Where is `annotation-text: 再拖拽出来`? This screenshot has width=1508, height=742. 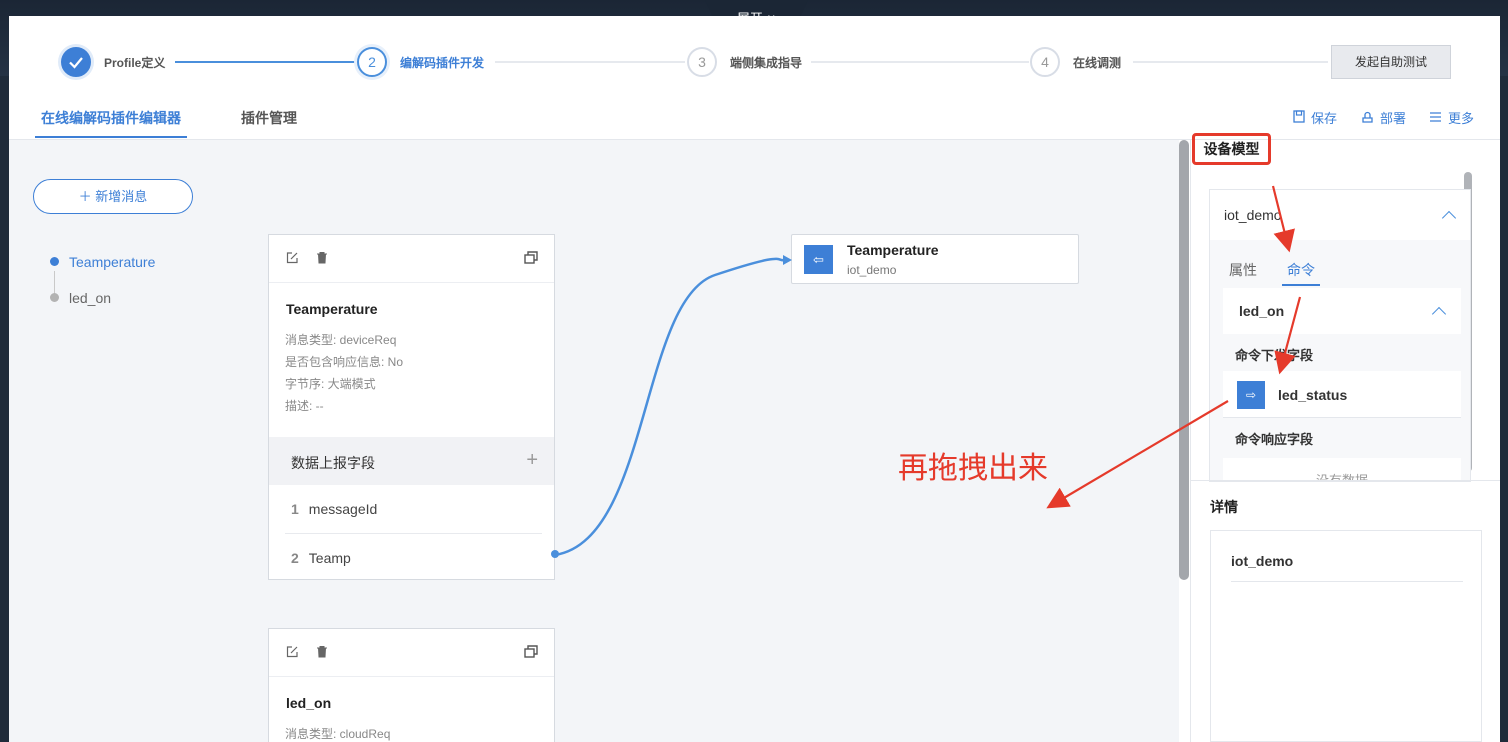
annotation-text: 再拖拽出来 is located at coordinates (973, 468).